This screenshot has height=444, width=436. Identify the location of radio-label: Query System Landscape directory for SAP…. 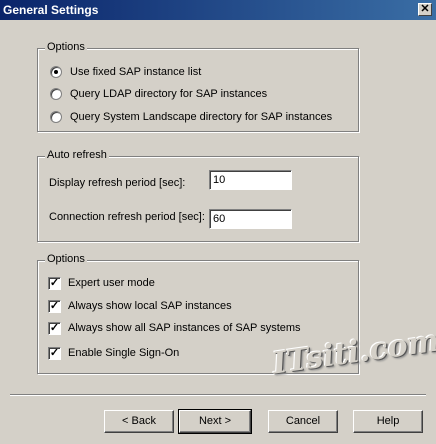
(201, 117).